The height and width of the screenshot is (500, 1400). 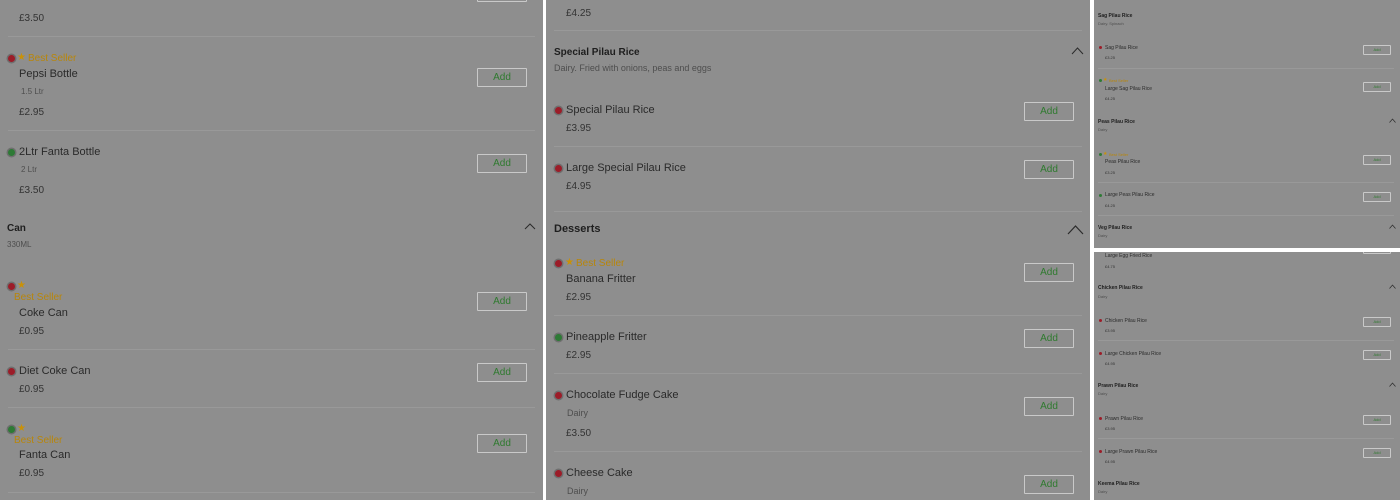 What do you see at coordinates (32, 91) in the screenshot?
I see `item-description: 1.5 Ltr` at bounding box center [32, 91].